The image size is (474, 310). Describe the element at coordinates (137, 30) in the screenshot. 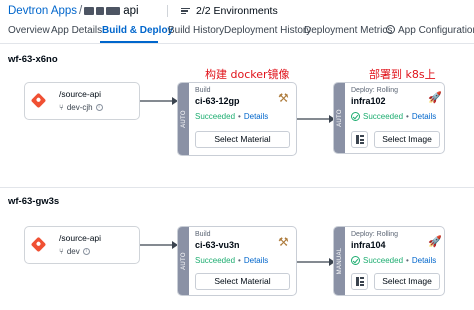

I see `tab-build-deploy: Build & Deploy` at that location.